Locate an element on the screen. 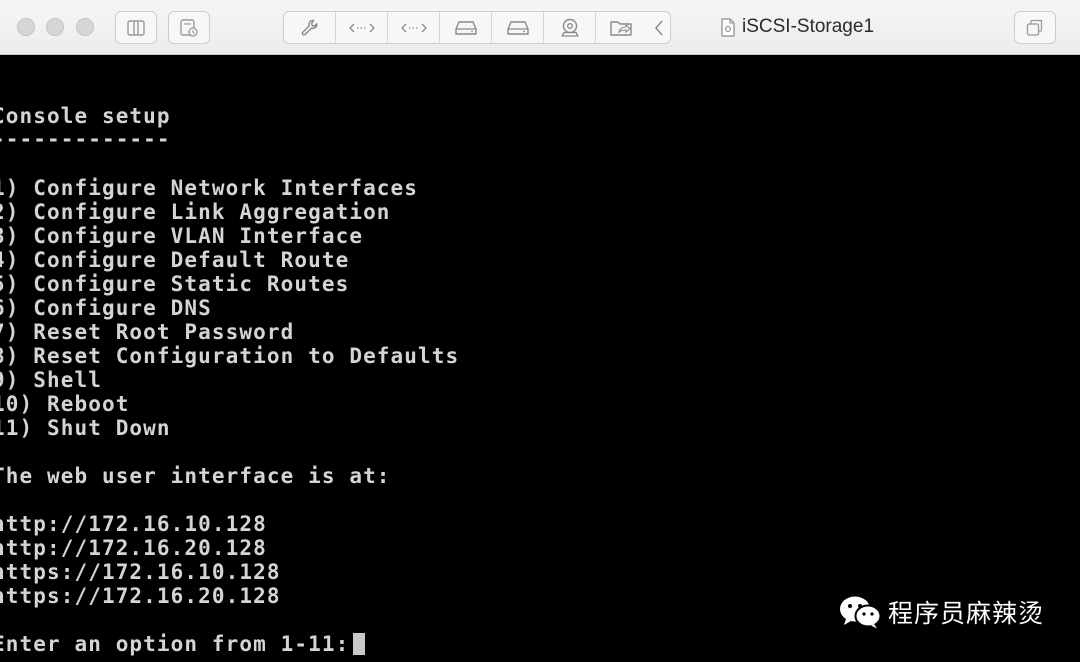 The width and height of the screenshot is (1080, 662). console-heading: Console setup is located at coordinates (85, 116).